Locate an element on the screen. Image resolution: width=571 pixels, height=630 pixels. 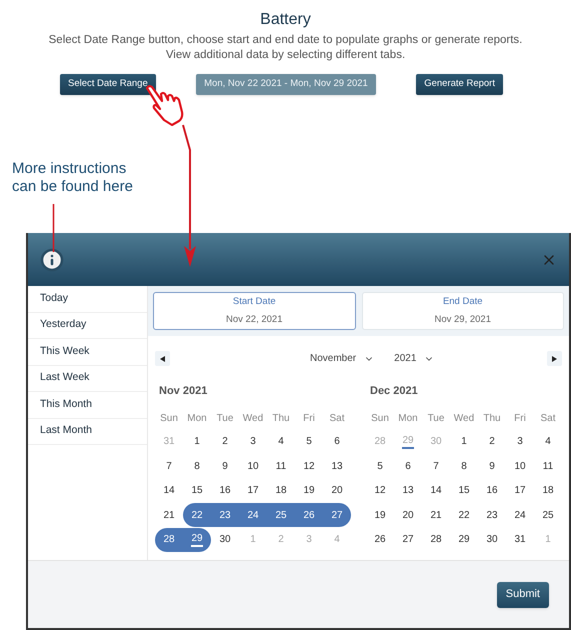
date-field: End Date Nov 29, 2021 is located at coordinates (463, 311).